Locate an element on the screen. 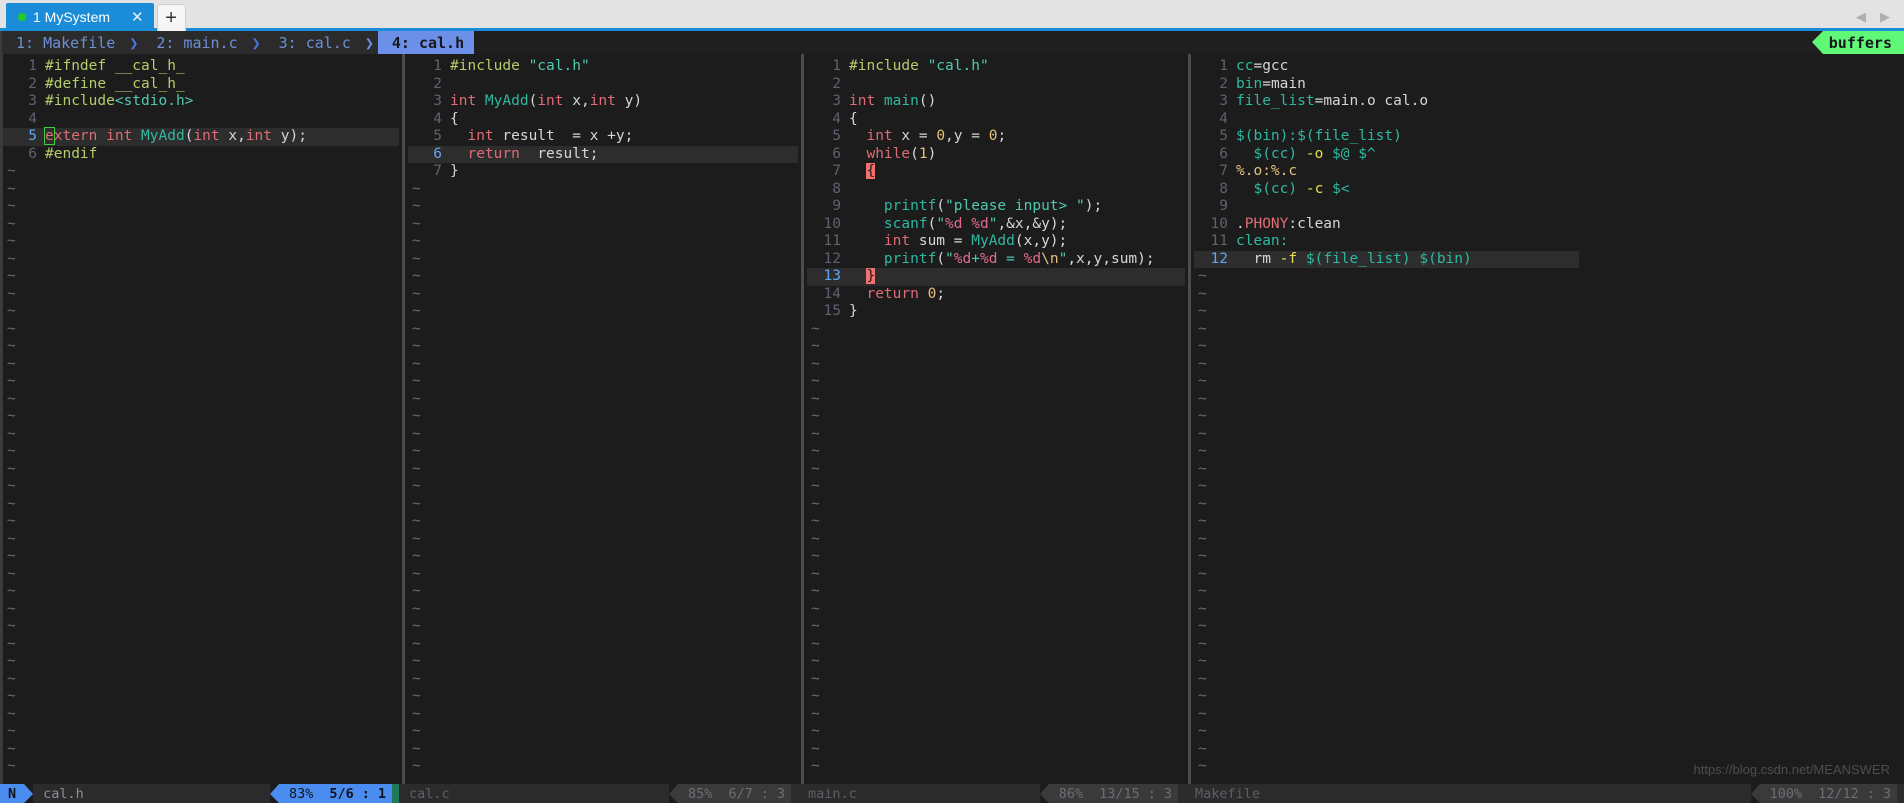 The height and width of the screenshot is (803, 1904). code-line: 6 while(1) is located at coordinates (996, 155).